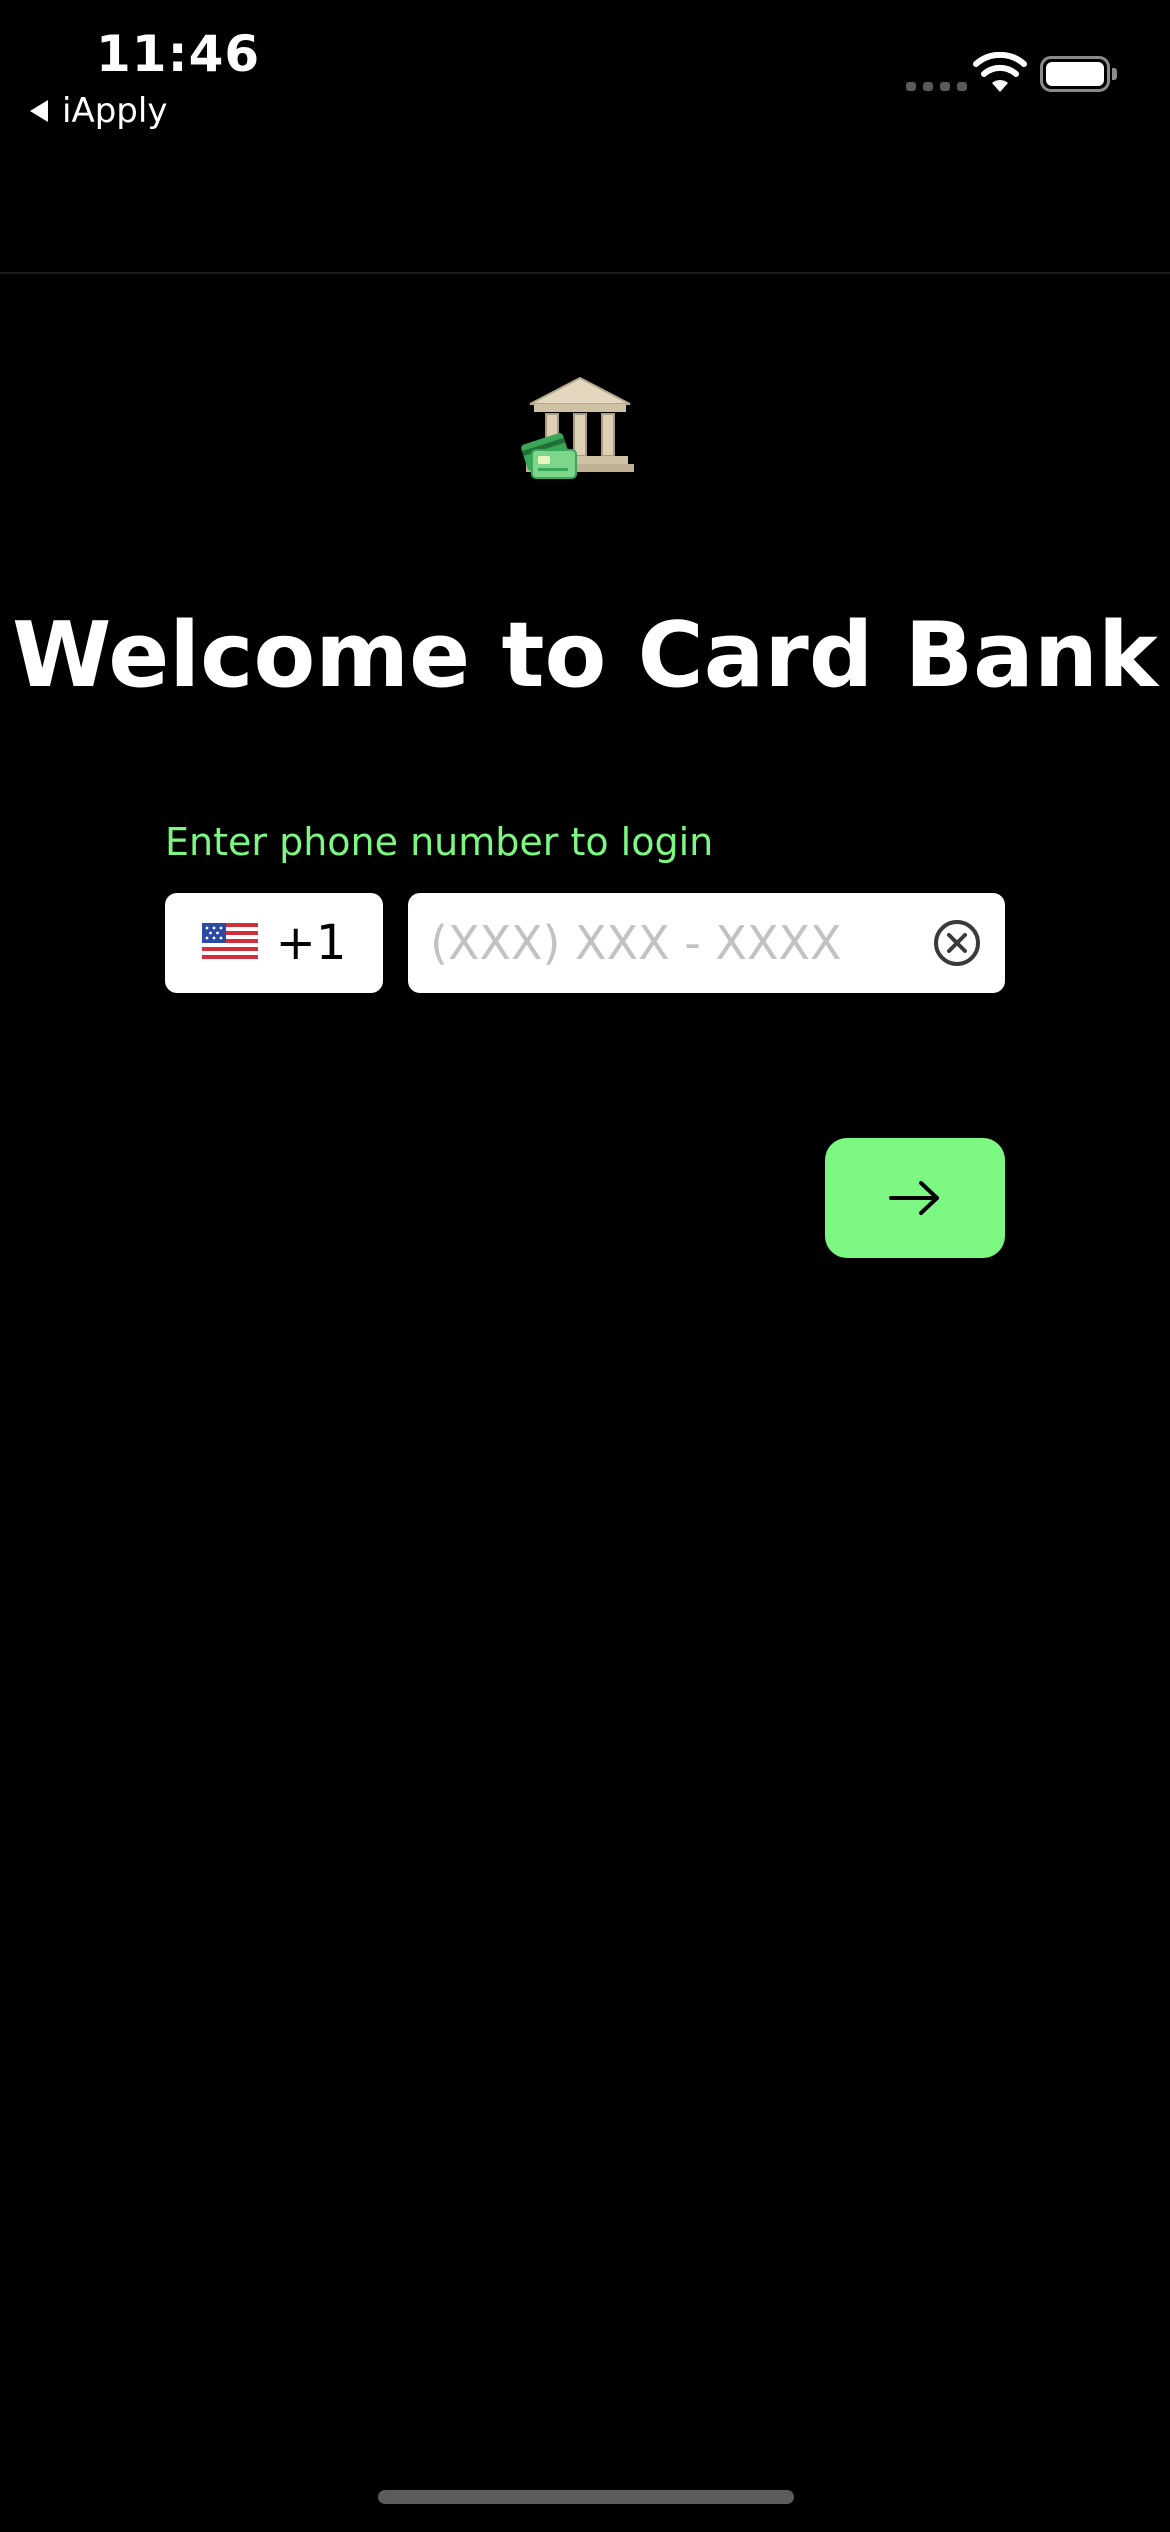 Image resolution: width=1170 pixels, height=2532 pixels. I want to click on back-to-app-link: iApply, so click(98, 111).